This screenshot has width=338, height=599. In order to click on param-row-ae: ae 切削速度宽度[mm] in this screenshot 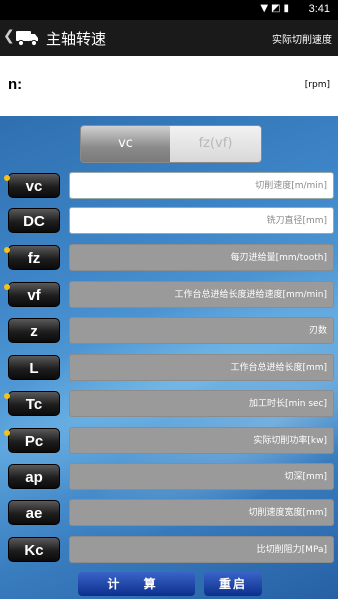, I will do `click(169, 513)`.